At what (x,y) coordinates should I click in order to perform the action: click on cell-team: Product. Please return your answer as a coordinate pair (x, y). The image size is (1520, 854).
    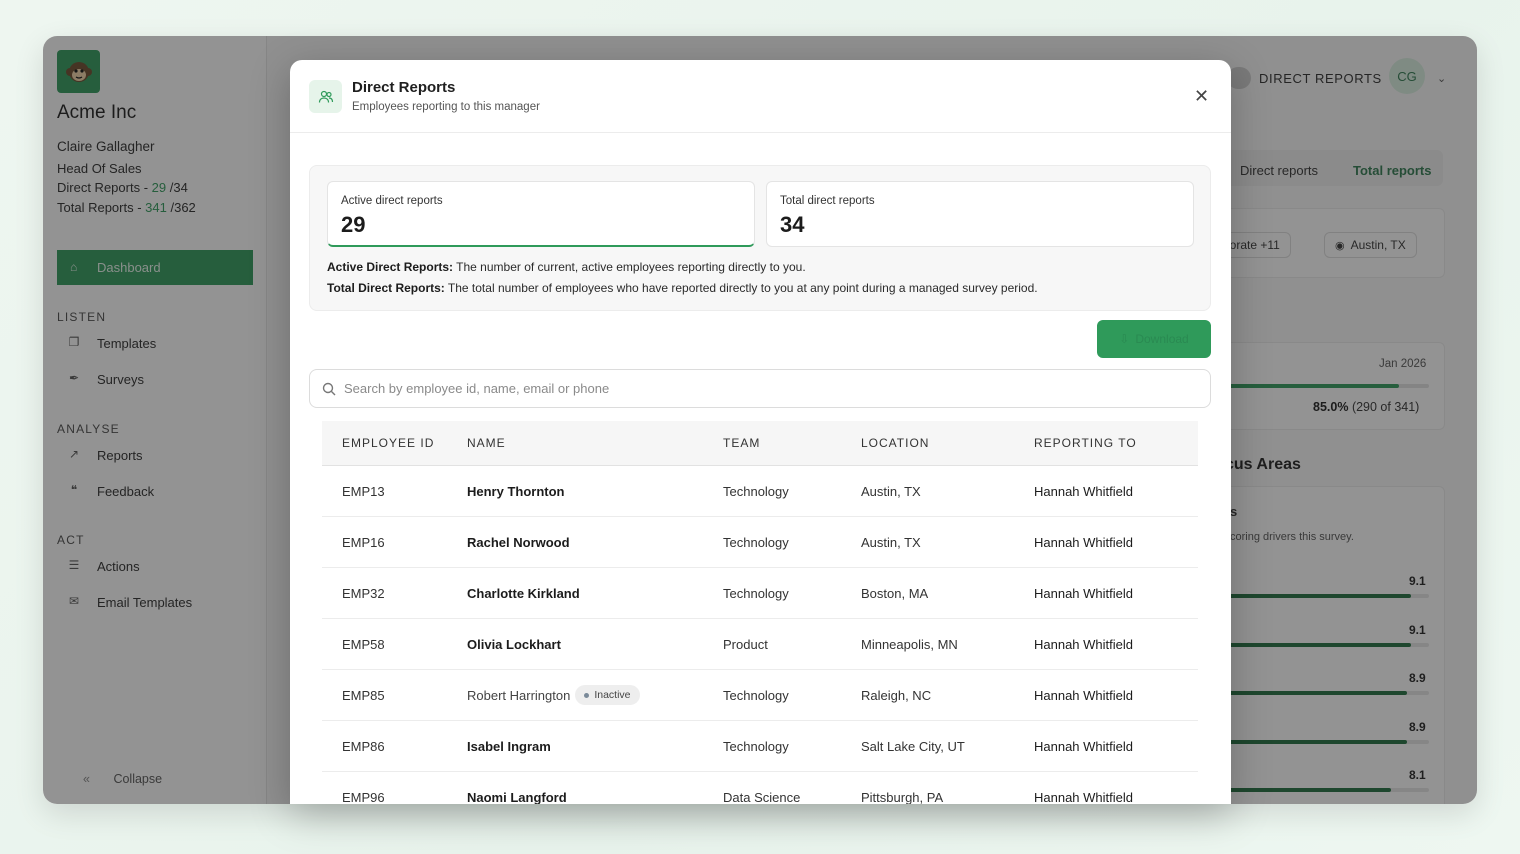
    Looking at the image, I should click on (745, 644).